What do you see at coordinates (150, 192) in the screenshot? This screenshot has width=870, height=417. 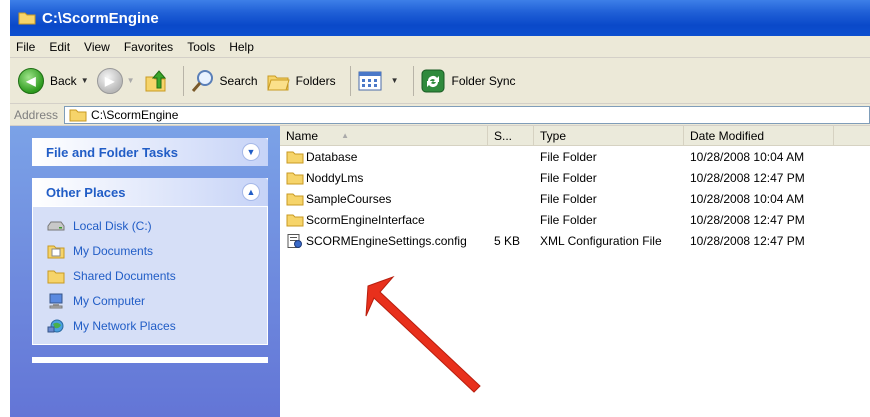 I see `other-places-header: Other Places ▲` at bounding box center [150, 192].